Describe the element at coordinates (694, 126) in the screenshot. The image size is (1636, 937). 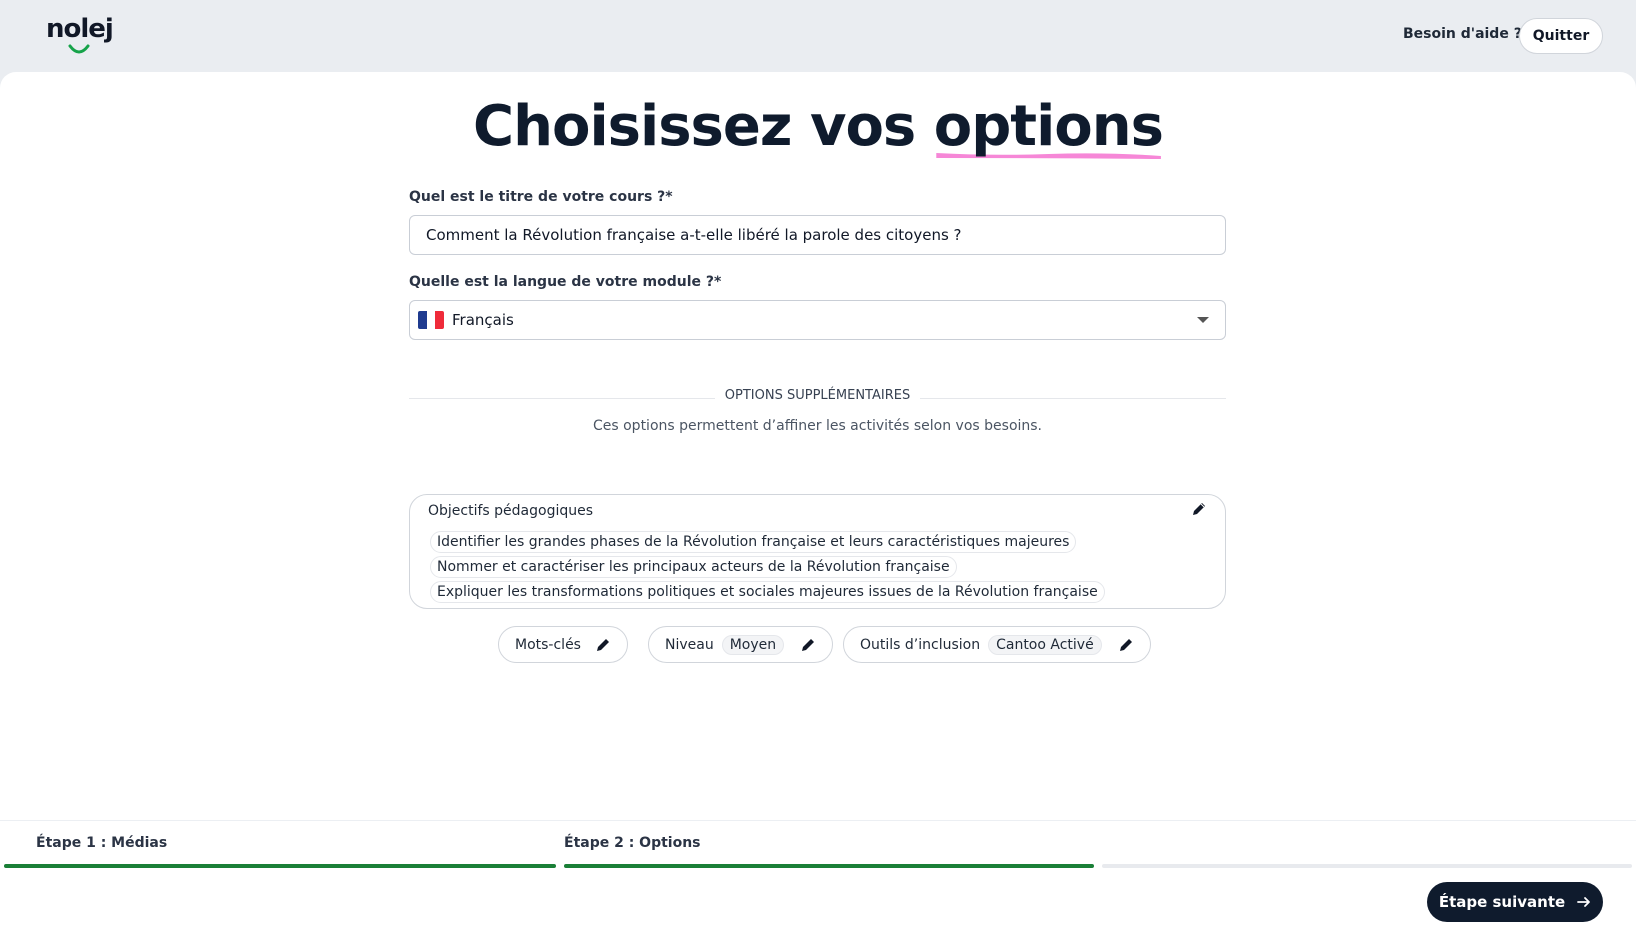
I see `page-title-prefix: Choisissez vos` at that location.